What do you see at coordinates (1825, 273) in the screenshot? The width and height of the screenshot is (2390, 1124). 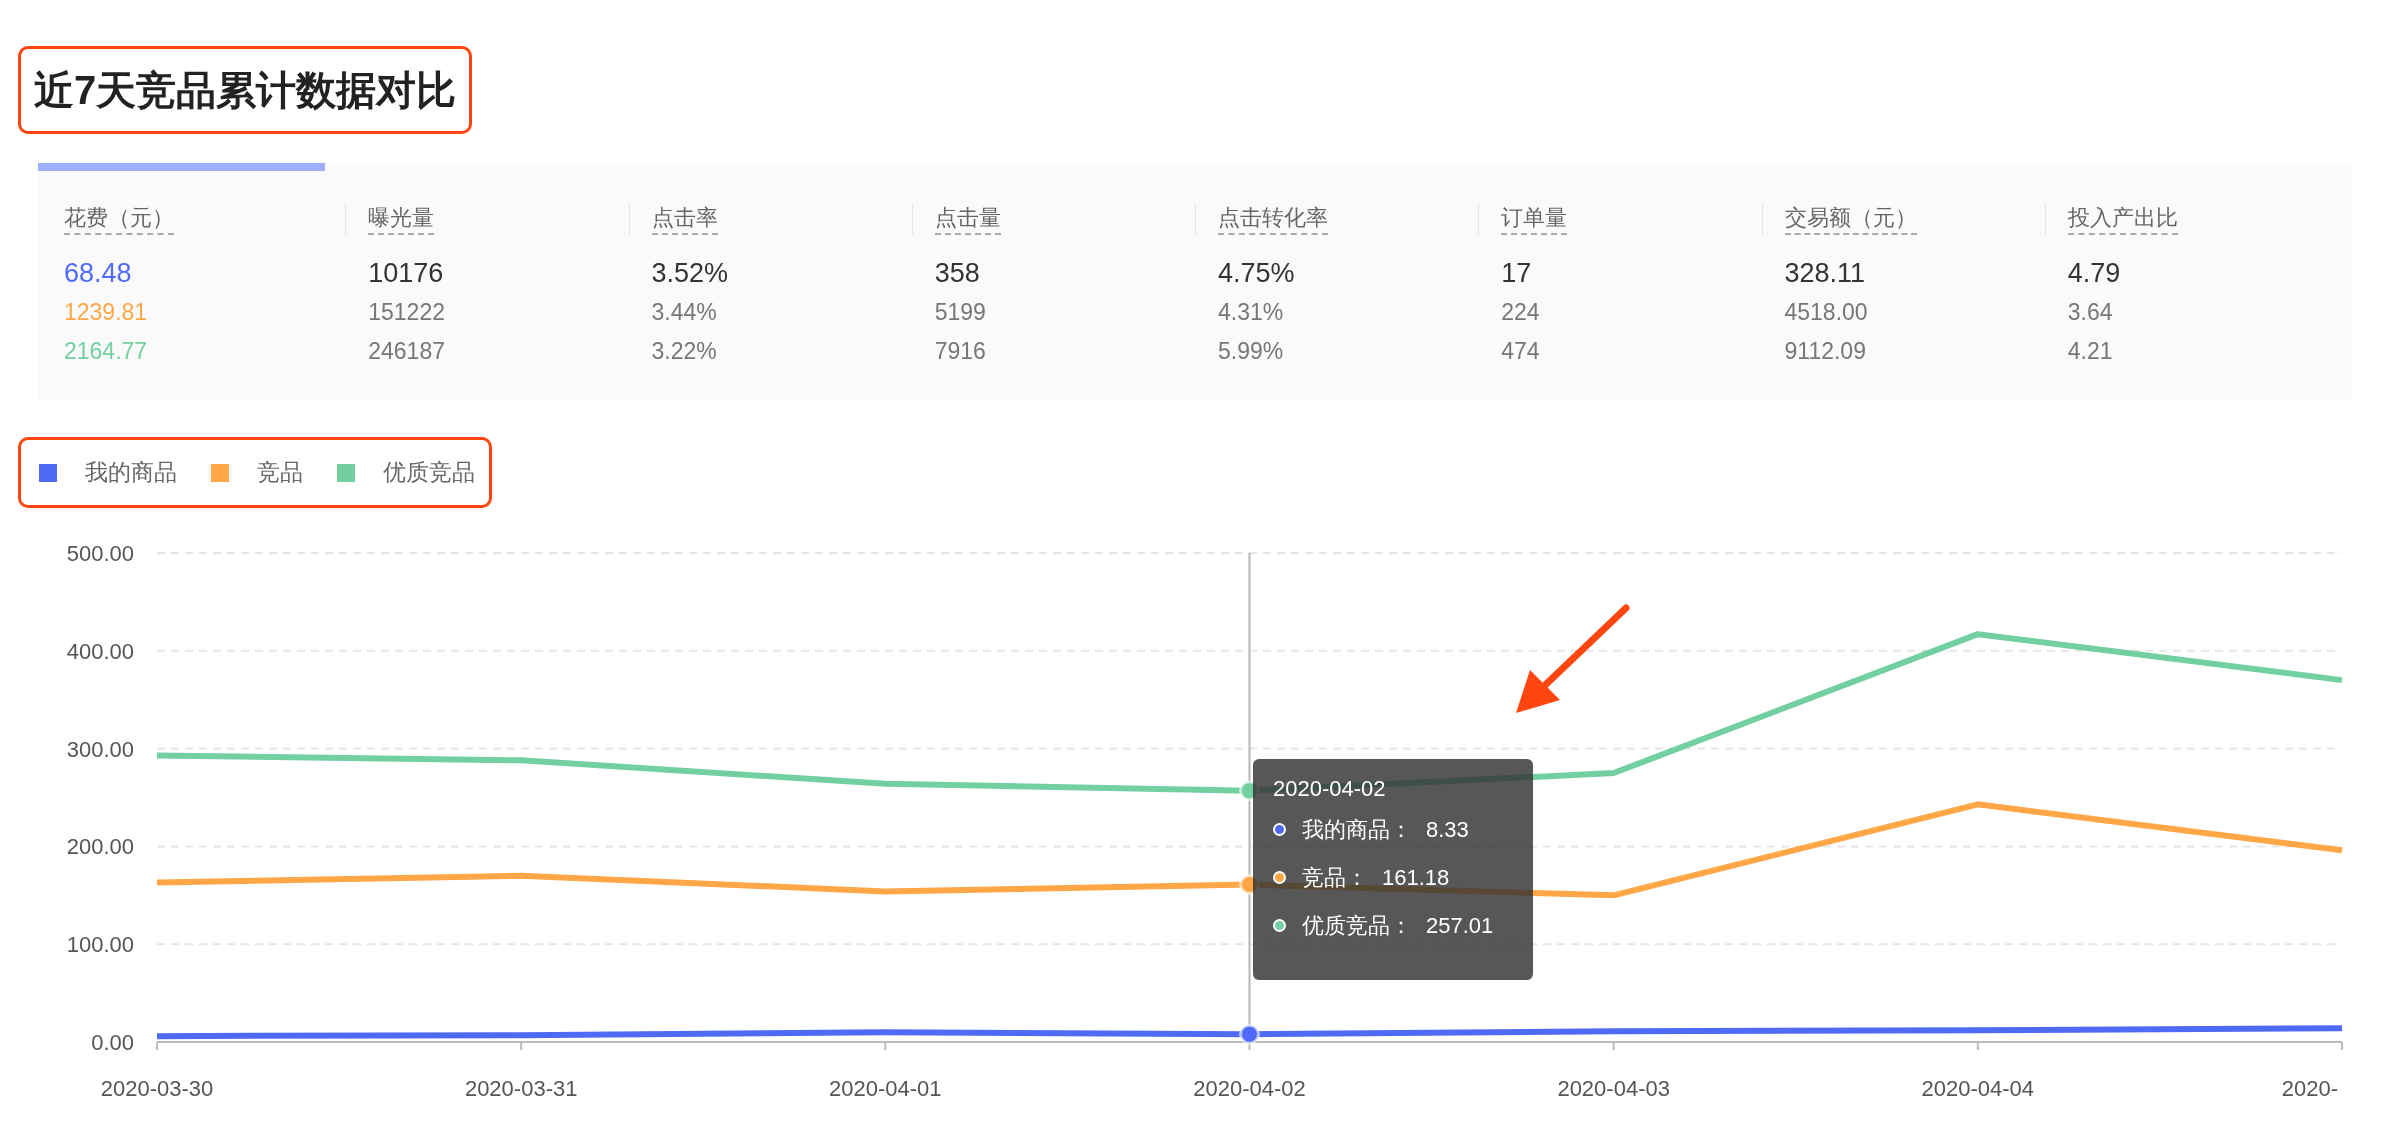 I see `table-cell: 328.11` at bounding box center [1825, 273].